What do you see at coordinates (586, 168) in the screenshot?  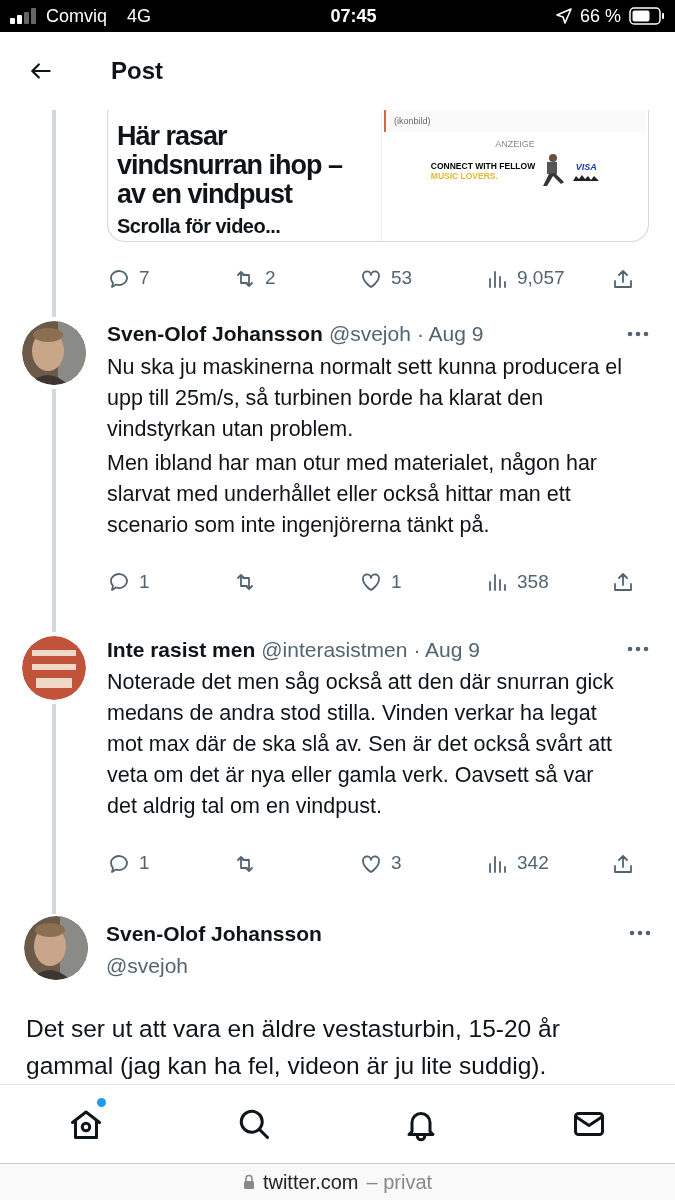 I see `card-brand: VISA` at bounding box center [586, 168].